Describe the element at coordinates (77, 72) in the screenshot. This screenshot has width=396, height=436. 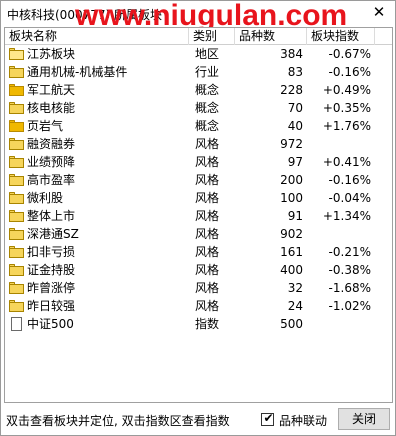
I see `sector-name: 通用机械-机械基件` at that location.